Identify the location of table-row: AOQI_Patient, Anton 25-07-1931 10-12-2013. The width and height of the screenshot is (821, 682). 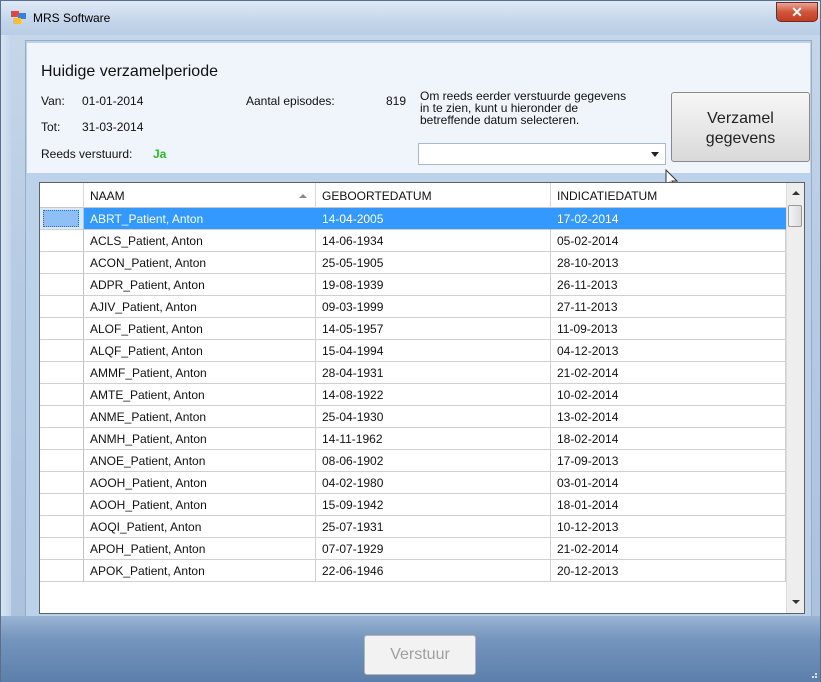
(413, 527).